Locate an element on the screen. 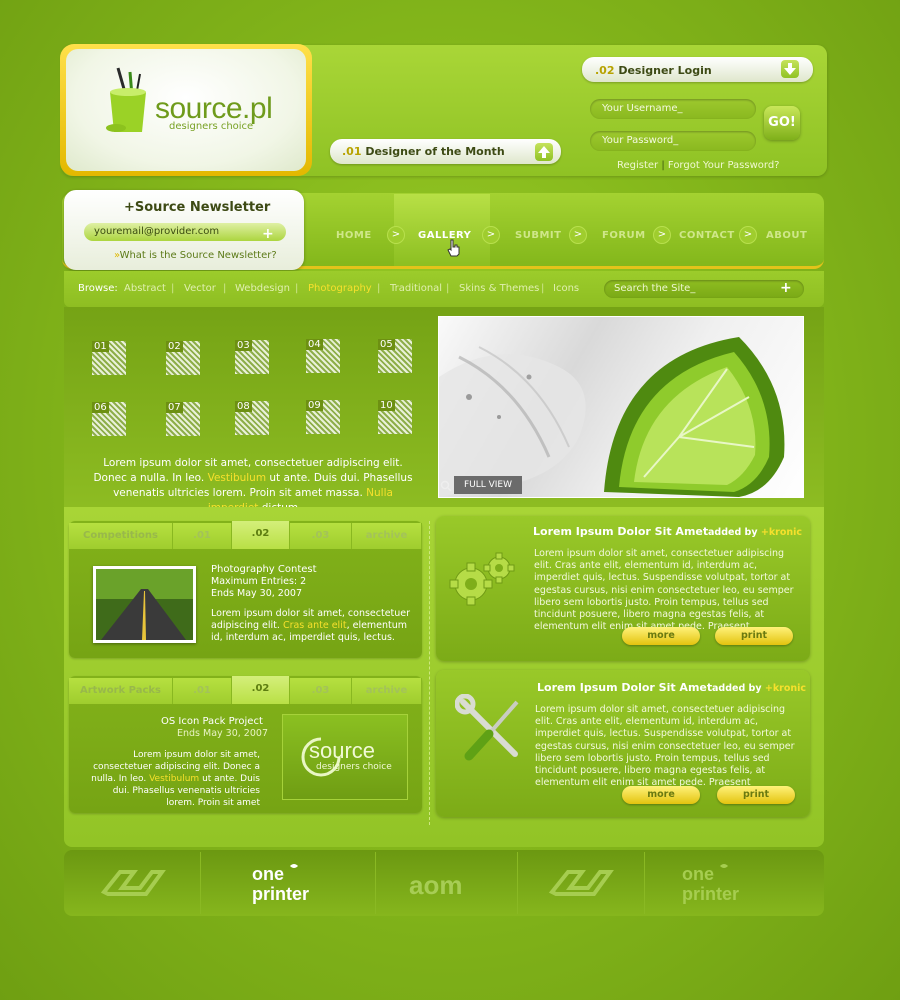  browse-webdesign: Webdesign is located at coordinates (262, 288).